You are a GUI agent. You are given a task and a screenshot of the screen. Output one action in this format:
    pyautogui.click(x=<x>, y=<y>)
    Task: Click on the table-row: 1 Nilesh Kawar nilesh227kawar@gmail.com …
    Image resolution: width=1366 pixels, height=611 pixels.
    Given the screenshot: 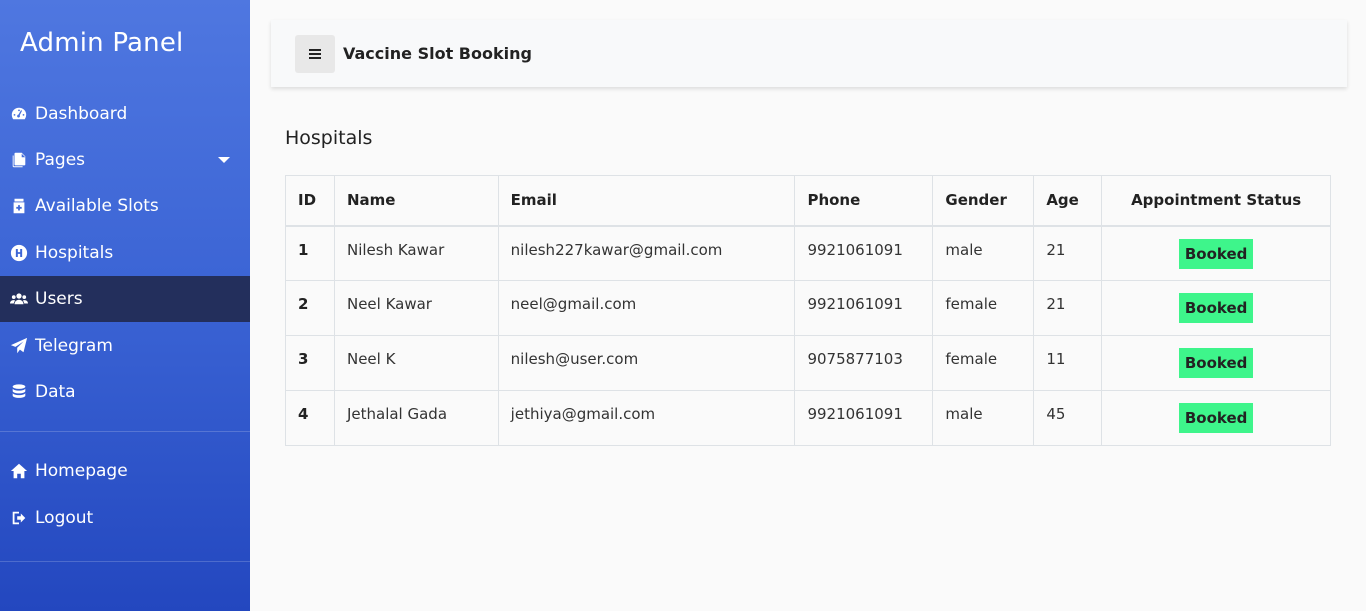 What is the action you would take?
    pyautogui.click(x=808, y=253)
    